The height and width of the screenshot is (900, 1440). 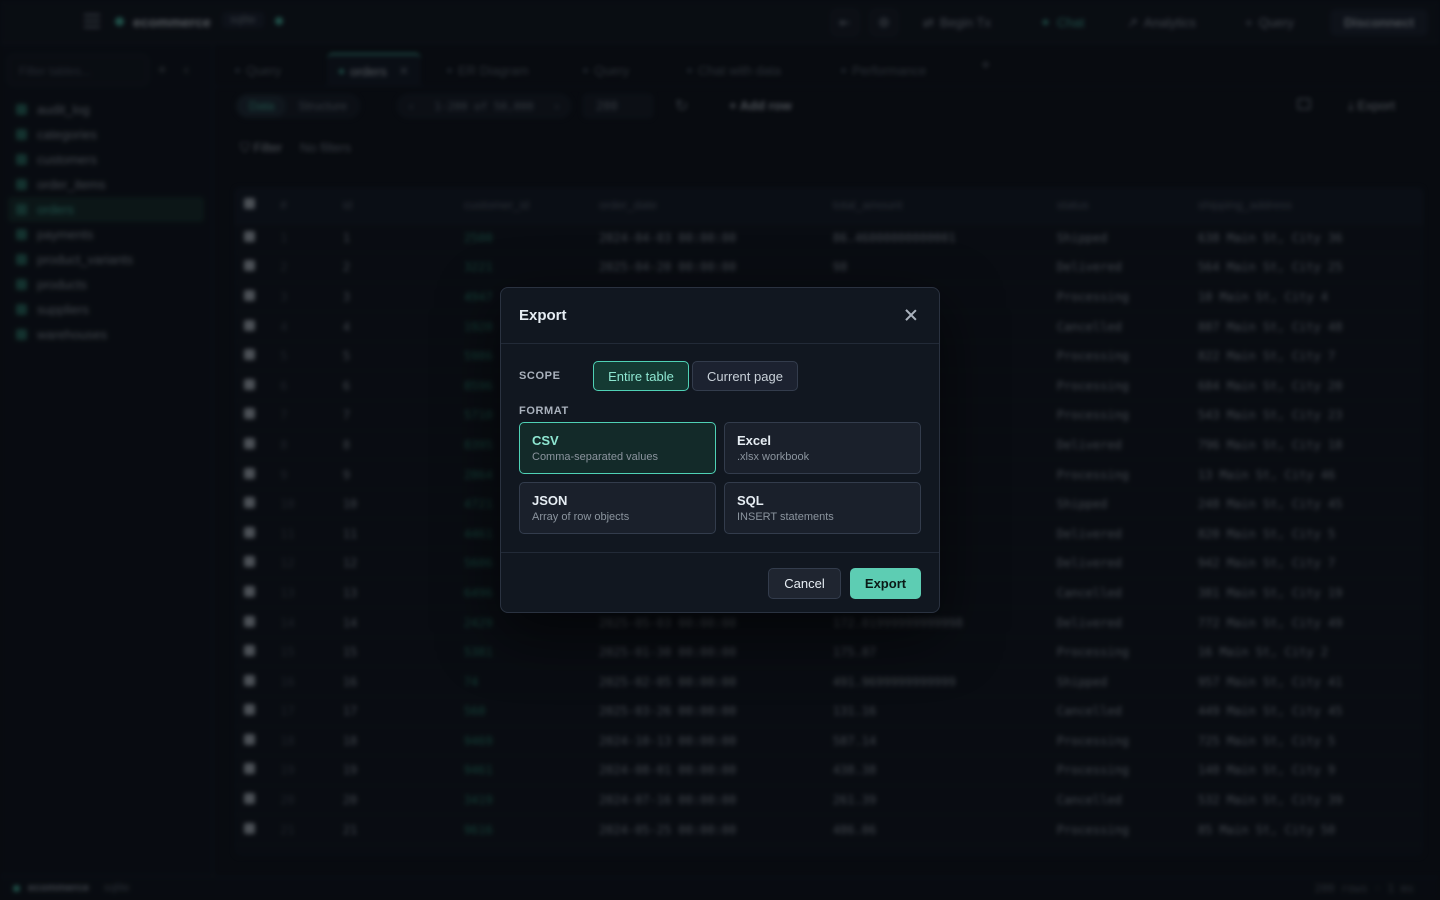 I want to click on cancel-button: Cancel, so click(x=804, y=583).